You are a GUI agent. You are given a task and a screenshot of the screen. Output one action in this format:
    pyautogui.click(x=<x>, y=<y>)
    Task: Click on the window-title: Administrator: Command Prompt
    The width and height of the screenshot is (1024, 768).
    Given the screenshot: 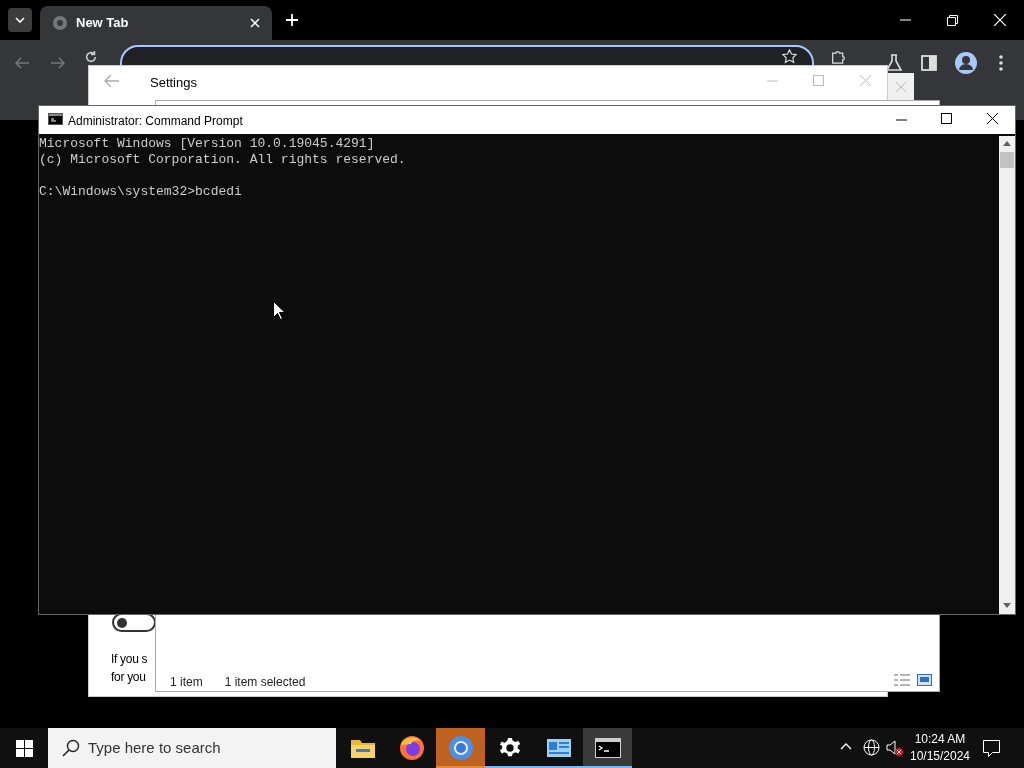 What is the action you would take?
    pyautogui.click(x=155, y=121)
    